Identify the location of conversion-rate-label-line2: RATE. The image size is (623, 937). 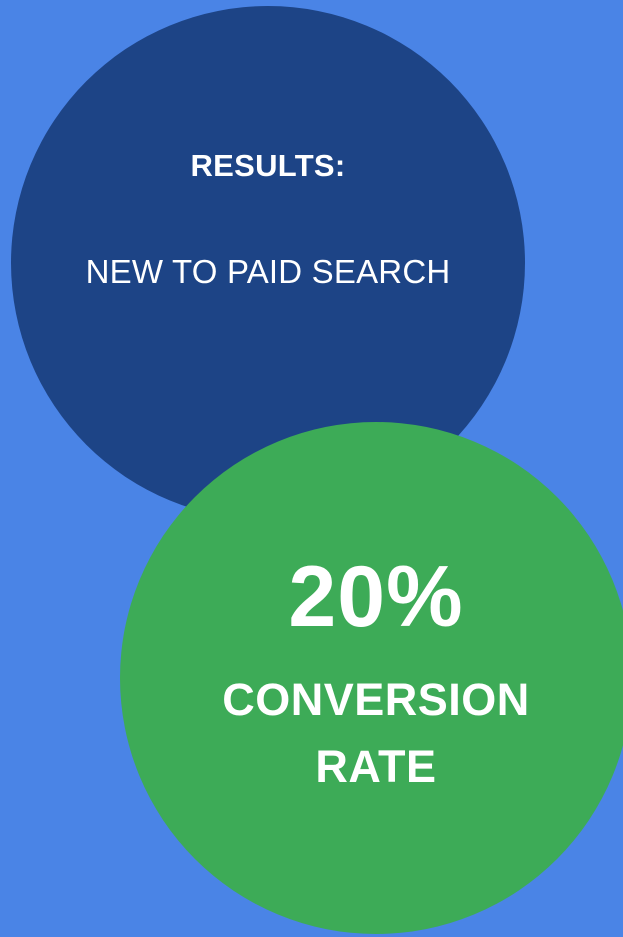
(376, 766).